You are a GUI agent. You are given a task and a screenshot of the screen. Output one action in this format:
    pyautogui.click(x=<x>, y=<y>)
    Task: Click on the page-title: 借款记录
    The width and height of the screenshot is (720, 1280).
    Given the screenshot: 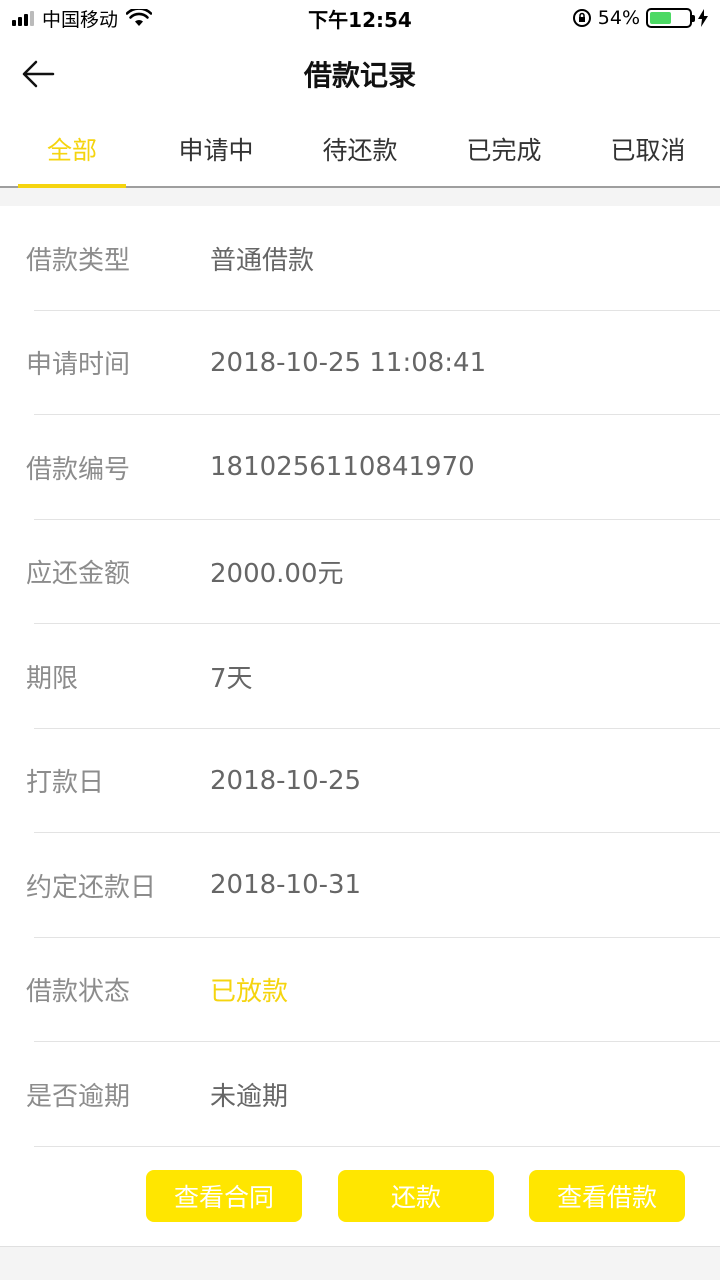 What is the action you would take?
    pyautogui.click(x=359, y=75)
    